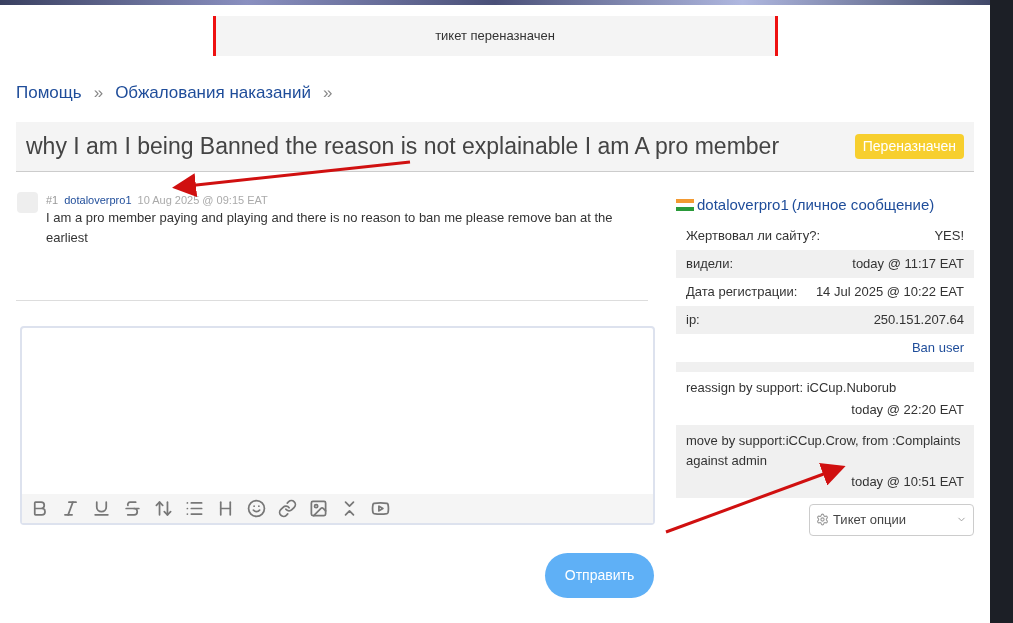  Describe the element at coordinates (49, 93) in the screenshot. I see `breadcrumb-link: Помощь` at that location.